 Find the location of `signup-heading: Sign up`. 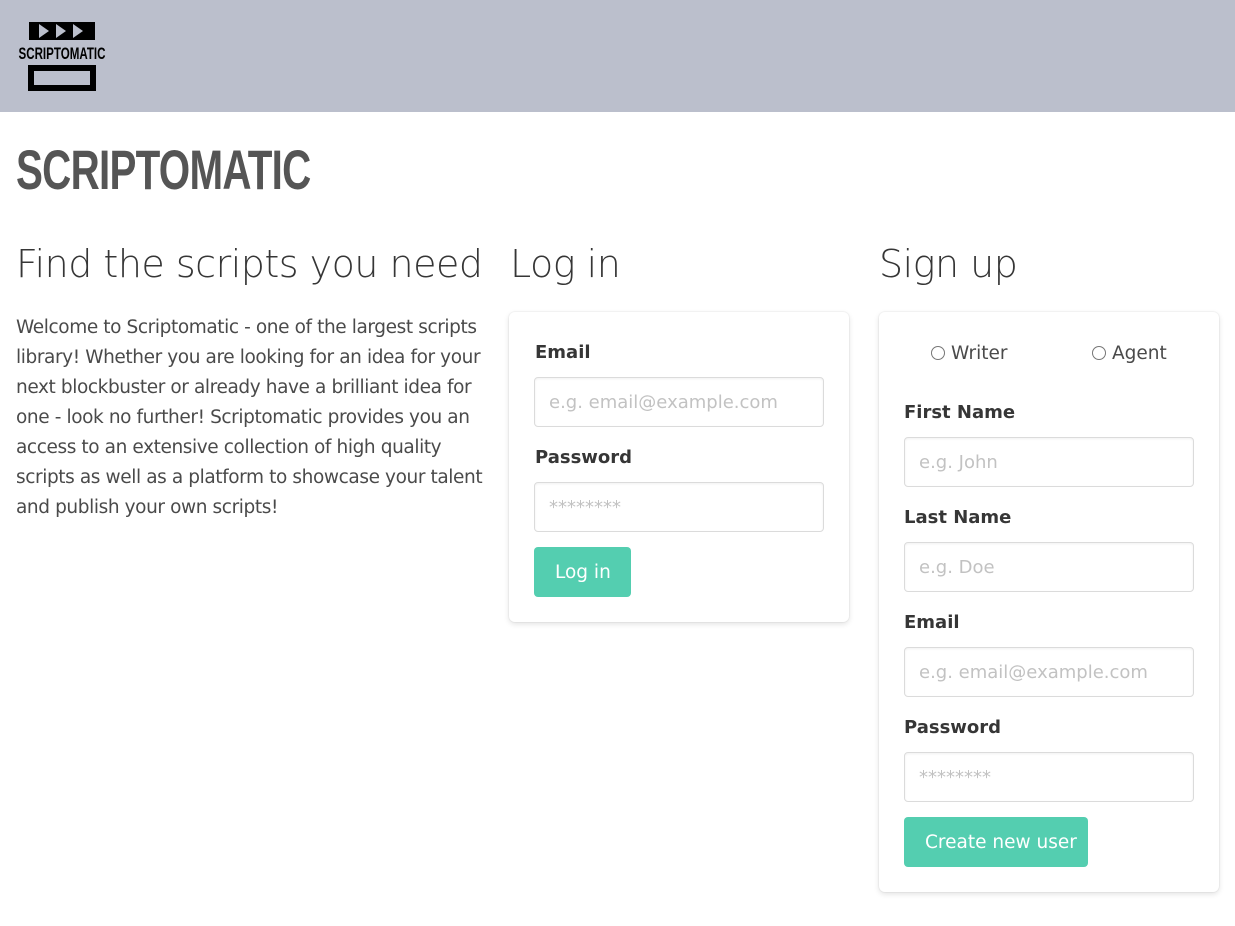

signup-heading: Sign up is located at coordinates (948, 264).